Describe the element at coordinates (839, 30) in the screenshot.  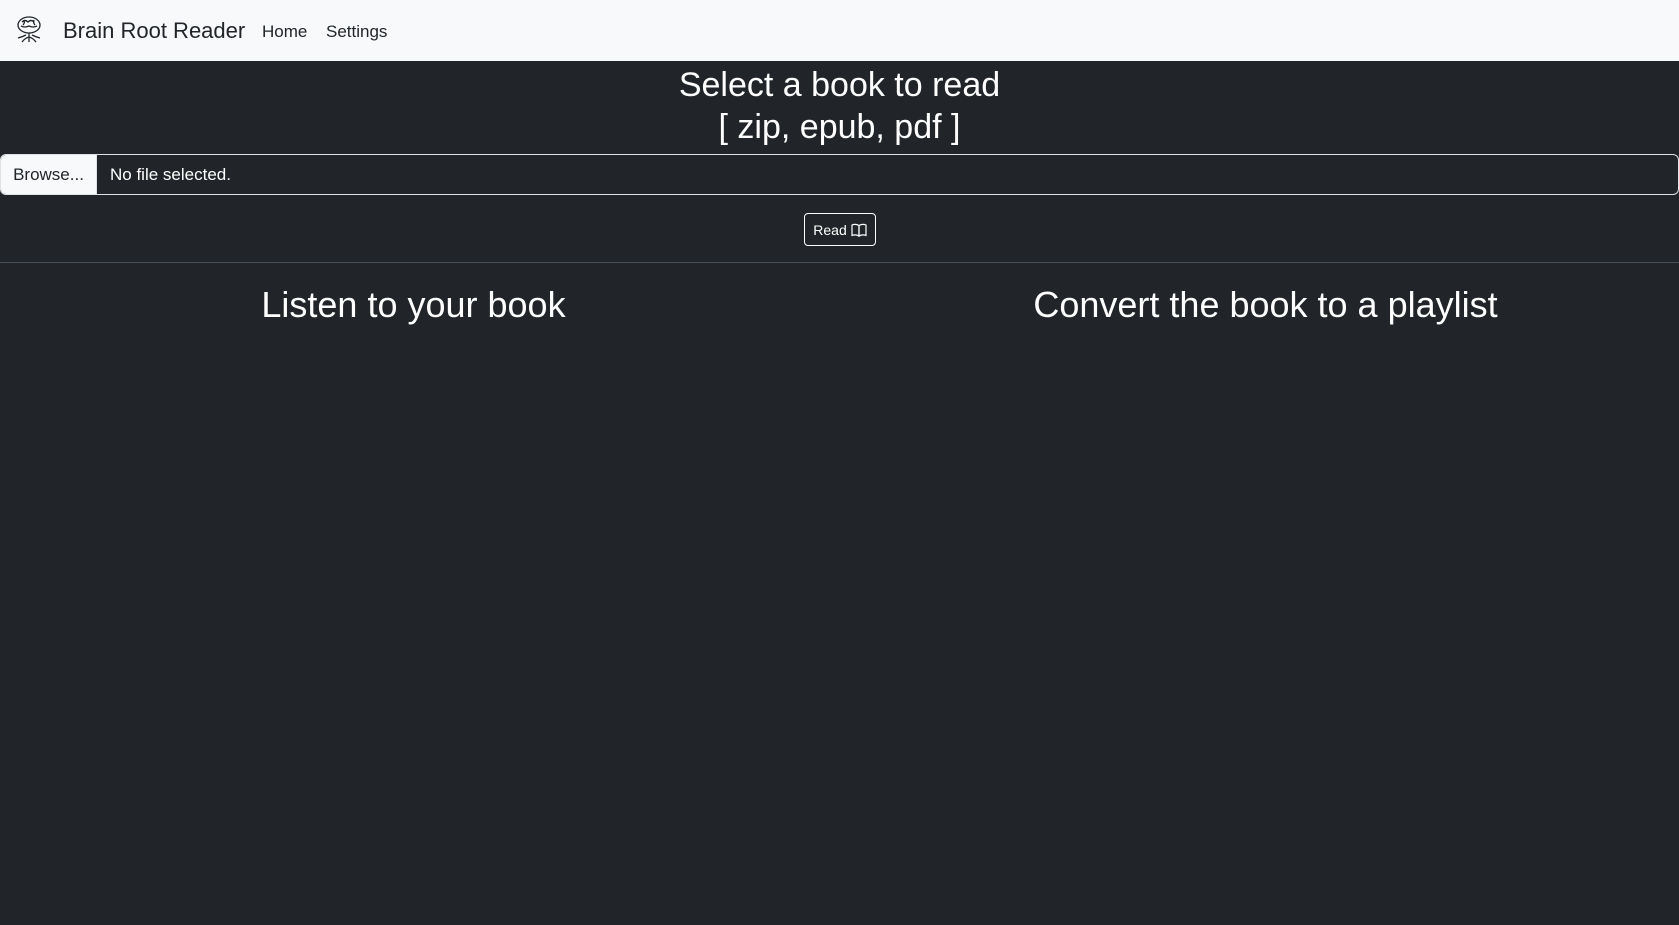
I see `top-navbar: Brain Root Reader Home Settings` at that location.